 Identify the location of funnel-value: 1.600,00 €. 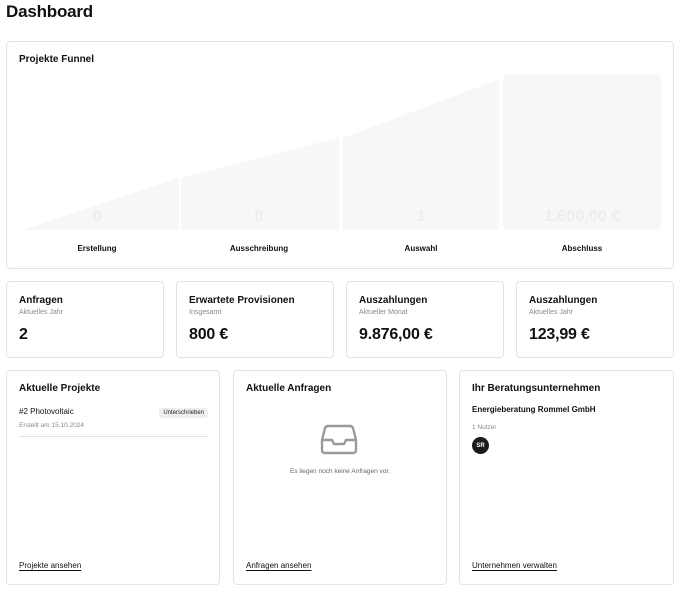
(582, 216).